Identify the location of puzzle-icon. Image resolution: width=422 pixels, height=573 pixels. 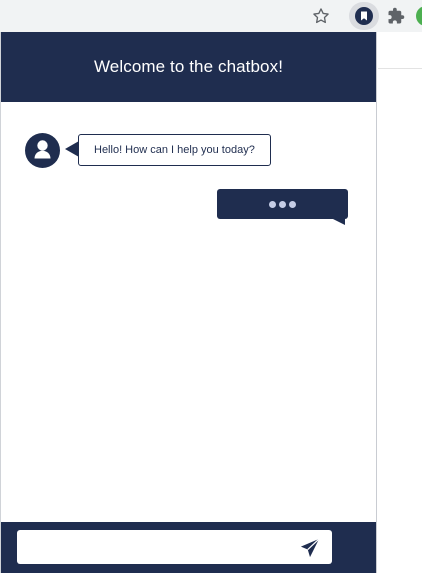
(396, 16).